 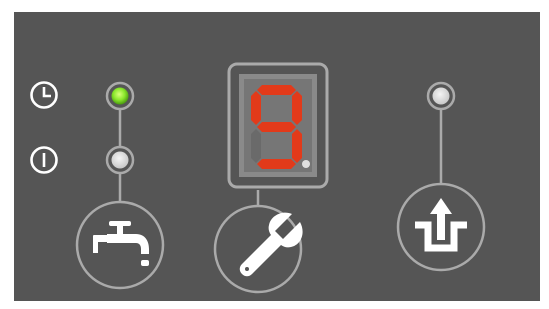 I want to click on segment-g, so click(x=276, y=127).